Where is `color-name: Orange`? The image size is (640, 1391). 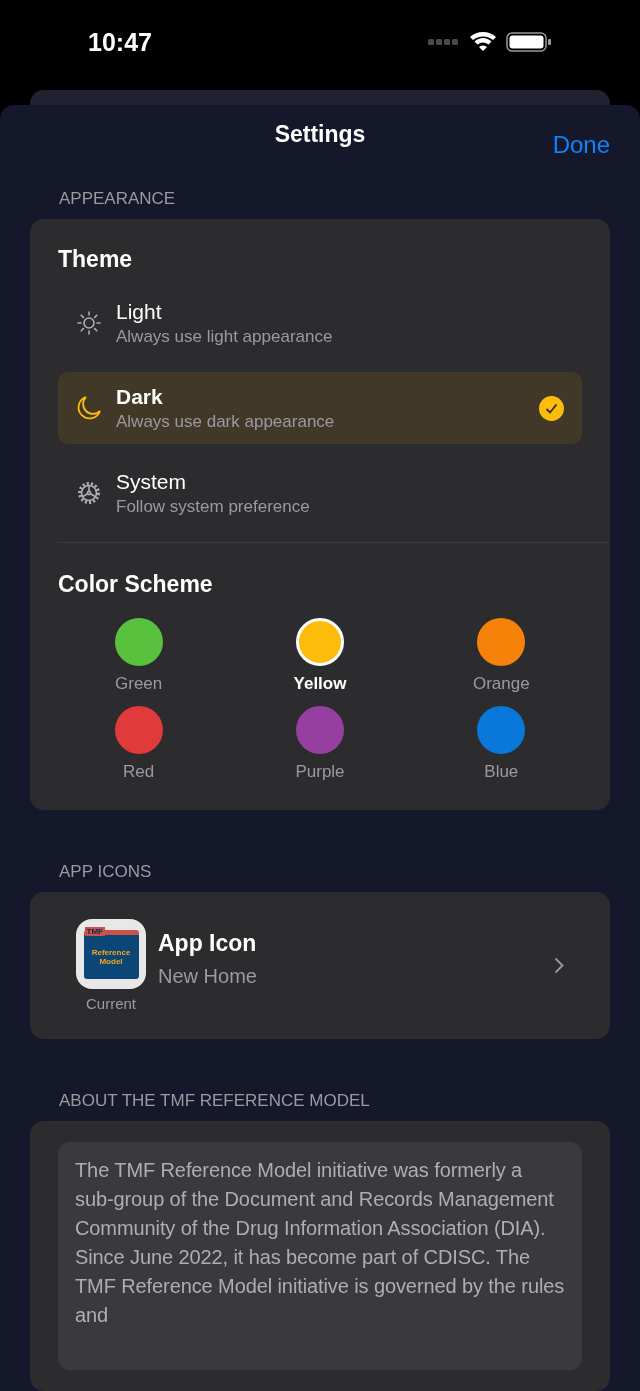 color-name: Orange is located at coordinates (501, 684).